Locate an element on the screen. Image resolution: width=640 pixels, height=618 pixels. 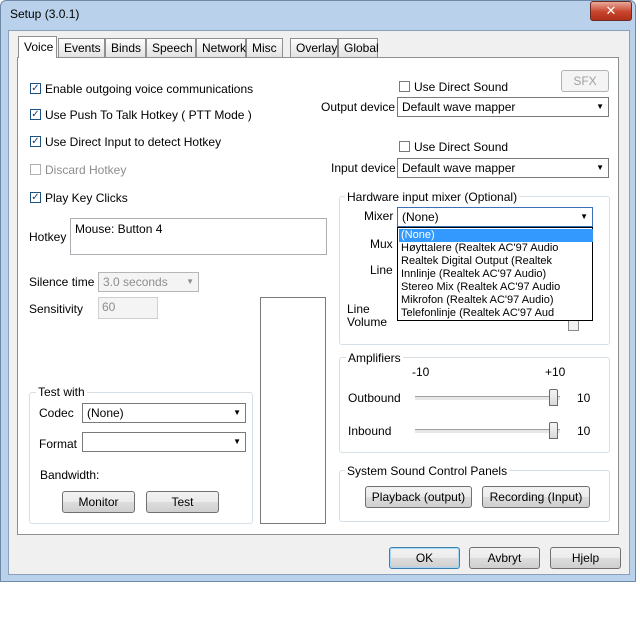
mixer-option: Høyttalere (Realtek AC'97 Audio is located at coordinates (496, 248).